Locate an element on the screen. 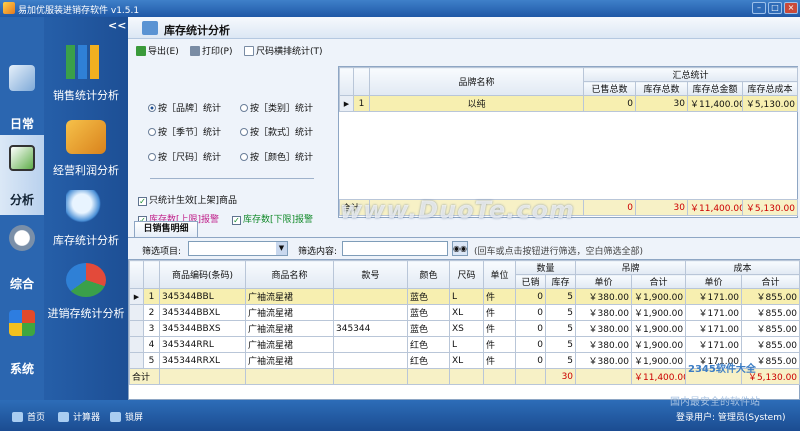 Image resolution: width=800 pixels, height=431 pixels. radio-by-size: 按［尺码］统计 is located at coordinates (184, 156).